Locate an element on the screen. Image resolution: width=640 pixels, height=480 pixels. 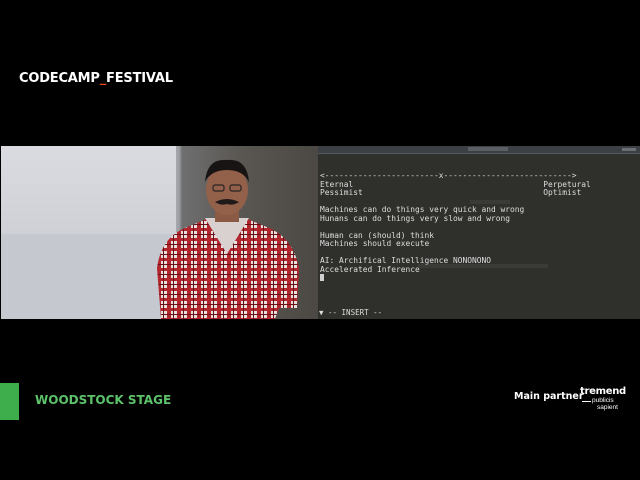
speaker-figure is located at coordinates (228, 239).